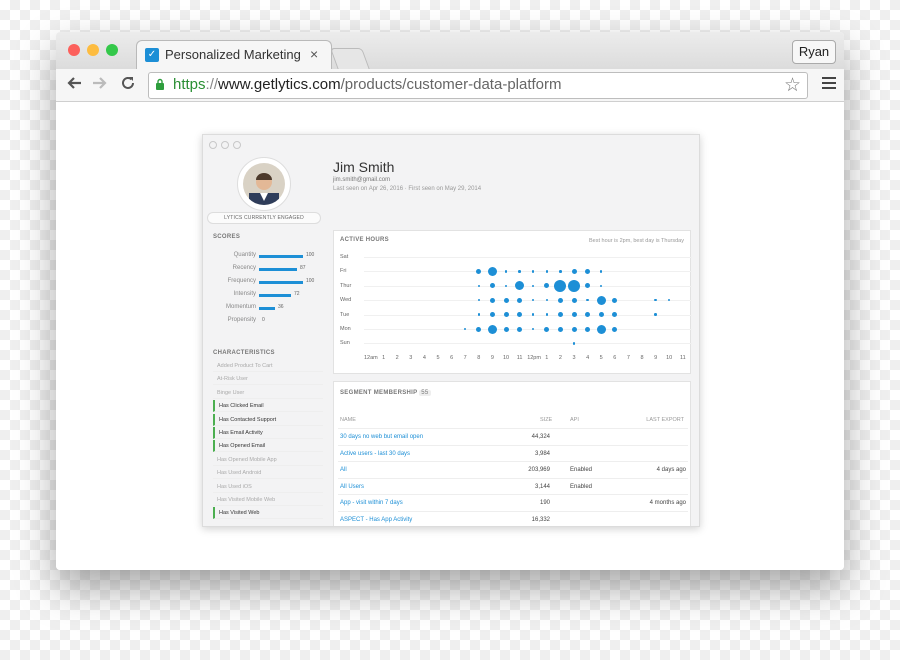 Image resolution: width=900 pixels, height=660 pixels. Describe the element at coordinates (268, 379) in the screenshot. I see `characteristic-item: At-Risk User` at that location.